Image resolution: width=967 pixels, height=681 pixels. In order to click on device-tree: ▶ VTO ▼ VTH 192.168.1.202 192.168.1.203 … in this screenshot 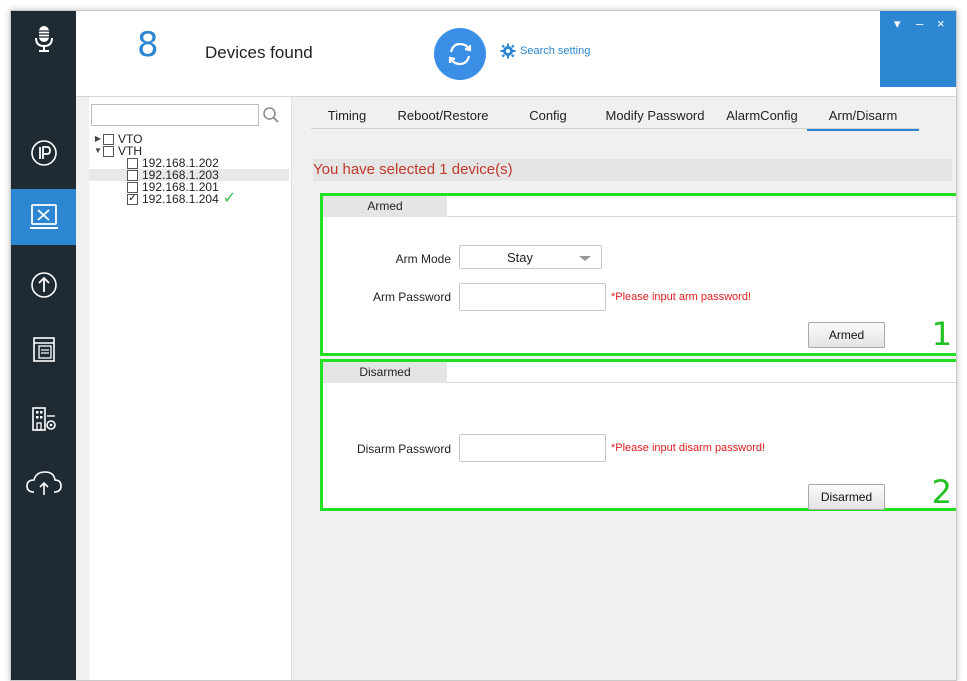, I will do `click(189, 170)`.